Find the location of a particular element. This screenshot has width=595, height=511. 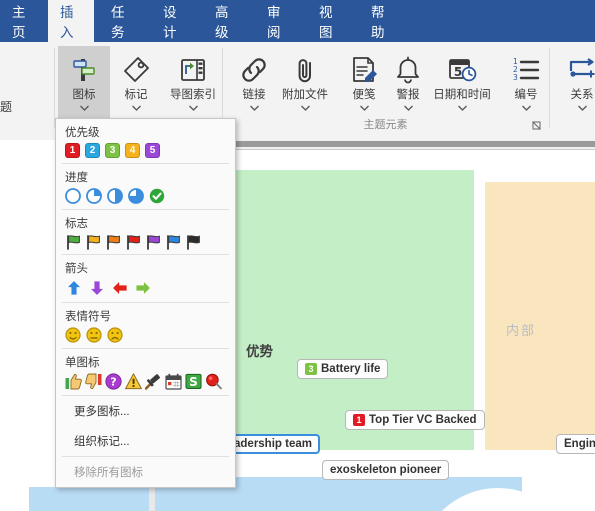

ribbon-button-map-index: 导图索引 is located at coordinates (193, 85).